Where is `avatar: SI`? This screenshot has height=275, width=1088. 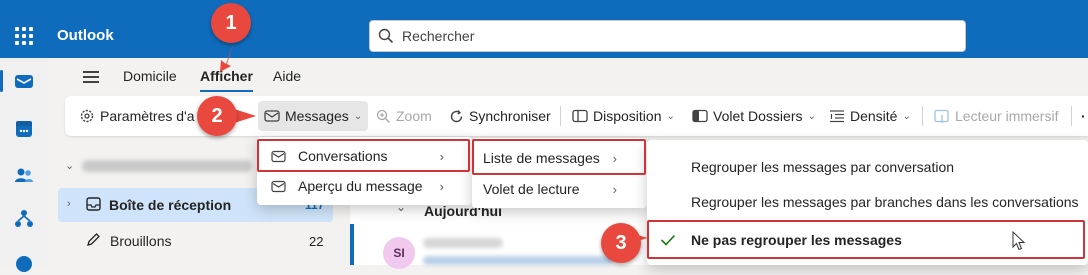 avatar: SI is located at coordinates (399, 253).